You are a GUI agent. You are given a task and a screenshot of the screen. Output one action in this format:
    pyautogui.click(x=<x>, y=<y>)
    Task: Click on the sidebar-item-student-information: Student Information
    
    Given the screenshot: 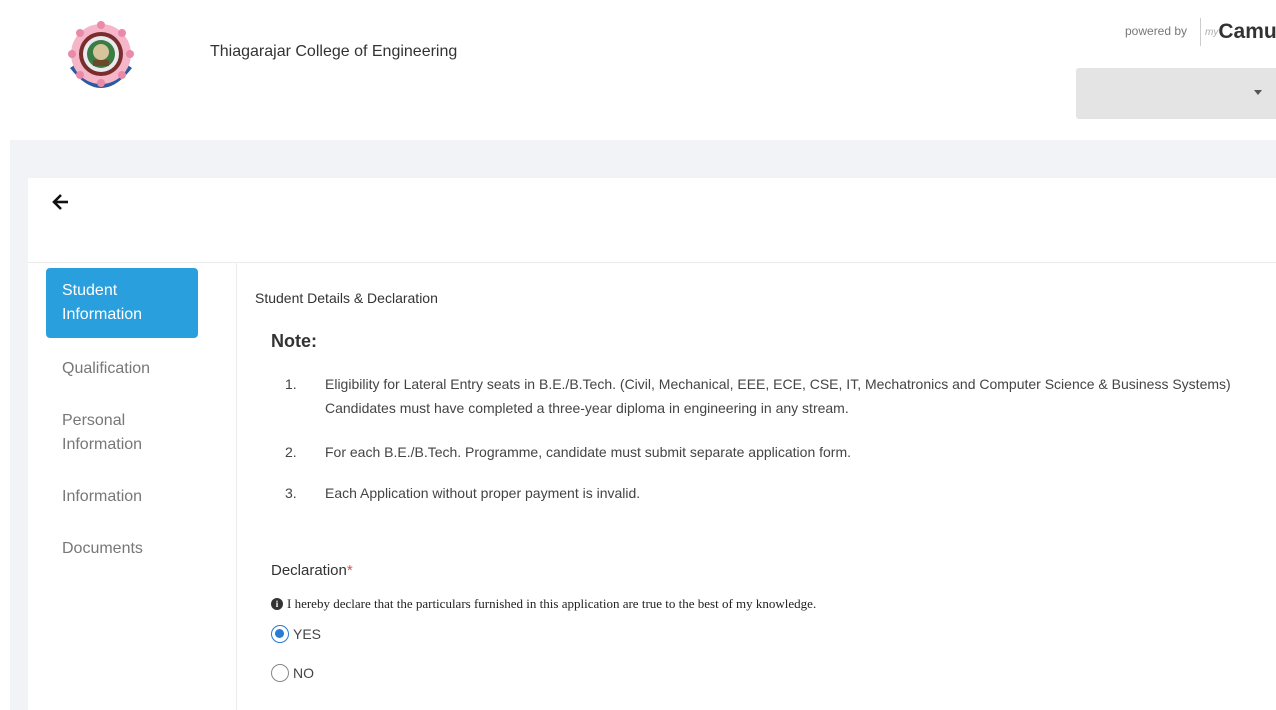 What is the action you would take?
    pyautogui.click(x=122, y=303)
    